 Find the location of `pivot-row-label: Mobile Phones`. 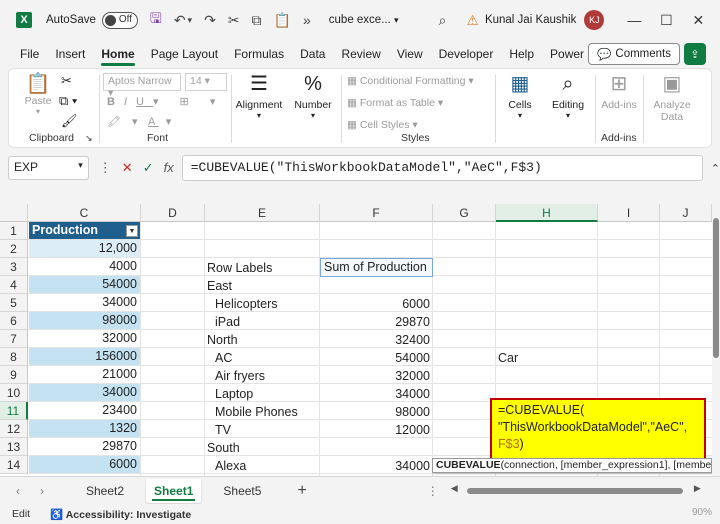

pivot-row-label: Mobile Phones is located at coordinates (256, 412).